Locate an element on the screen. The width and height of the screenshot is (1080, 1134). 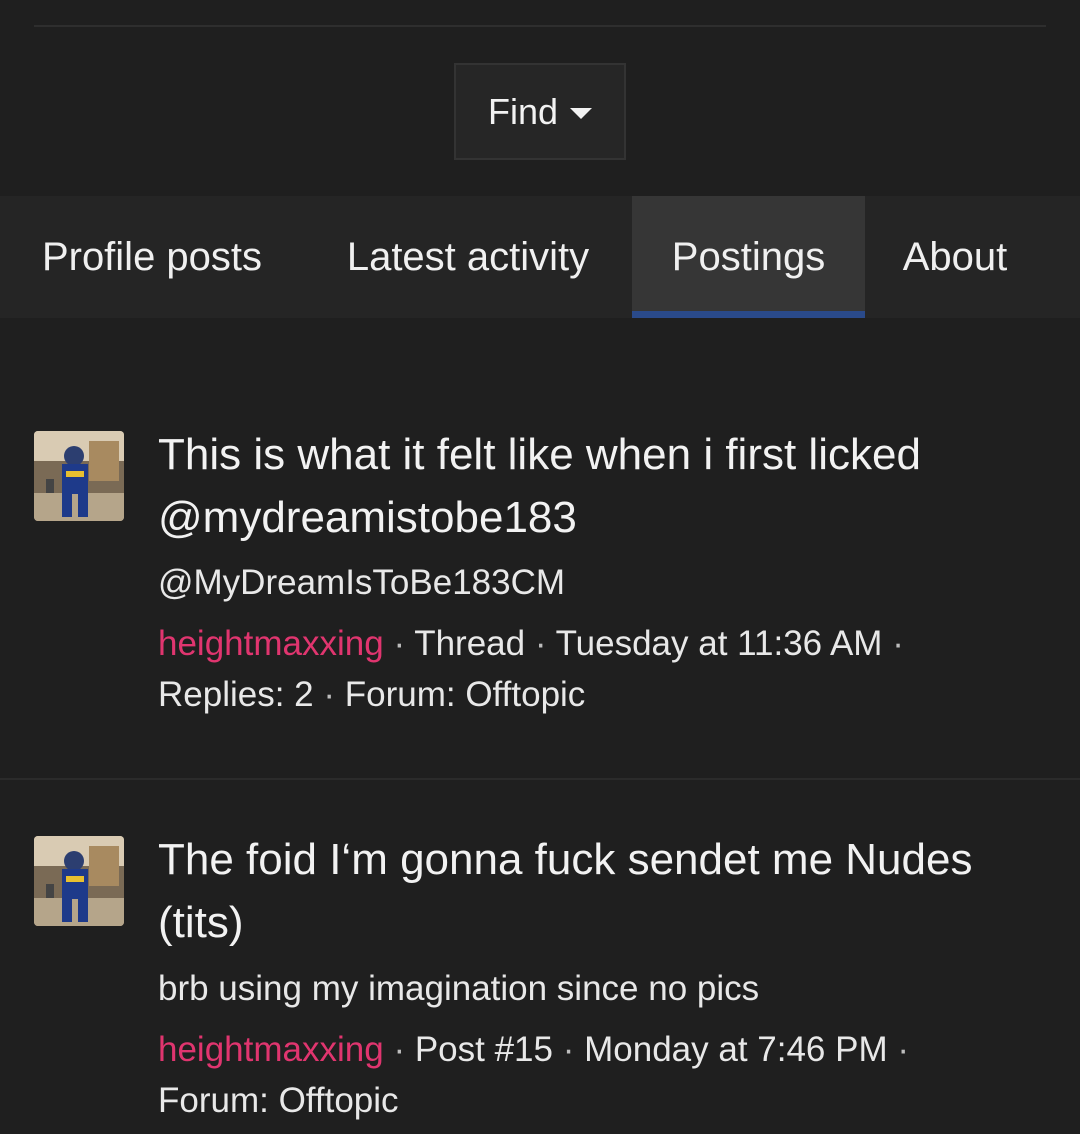
tab-label: Profile posts is located at coordinates (152, 256).